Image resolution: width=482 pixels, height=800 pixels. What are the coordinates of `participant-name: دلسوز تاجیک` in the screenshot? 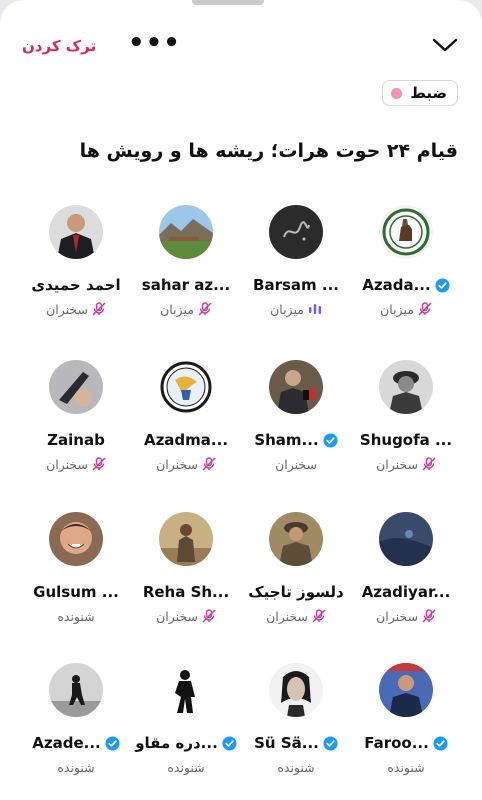 It's located at (296, 592).